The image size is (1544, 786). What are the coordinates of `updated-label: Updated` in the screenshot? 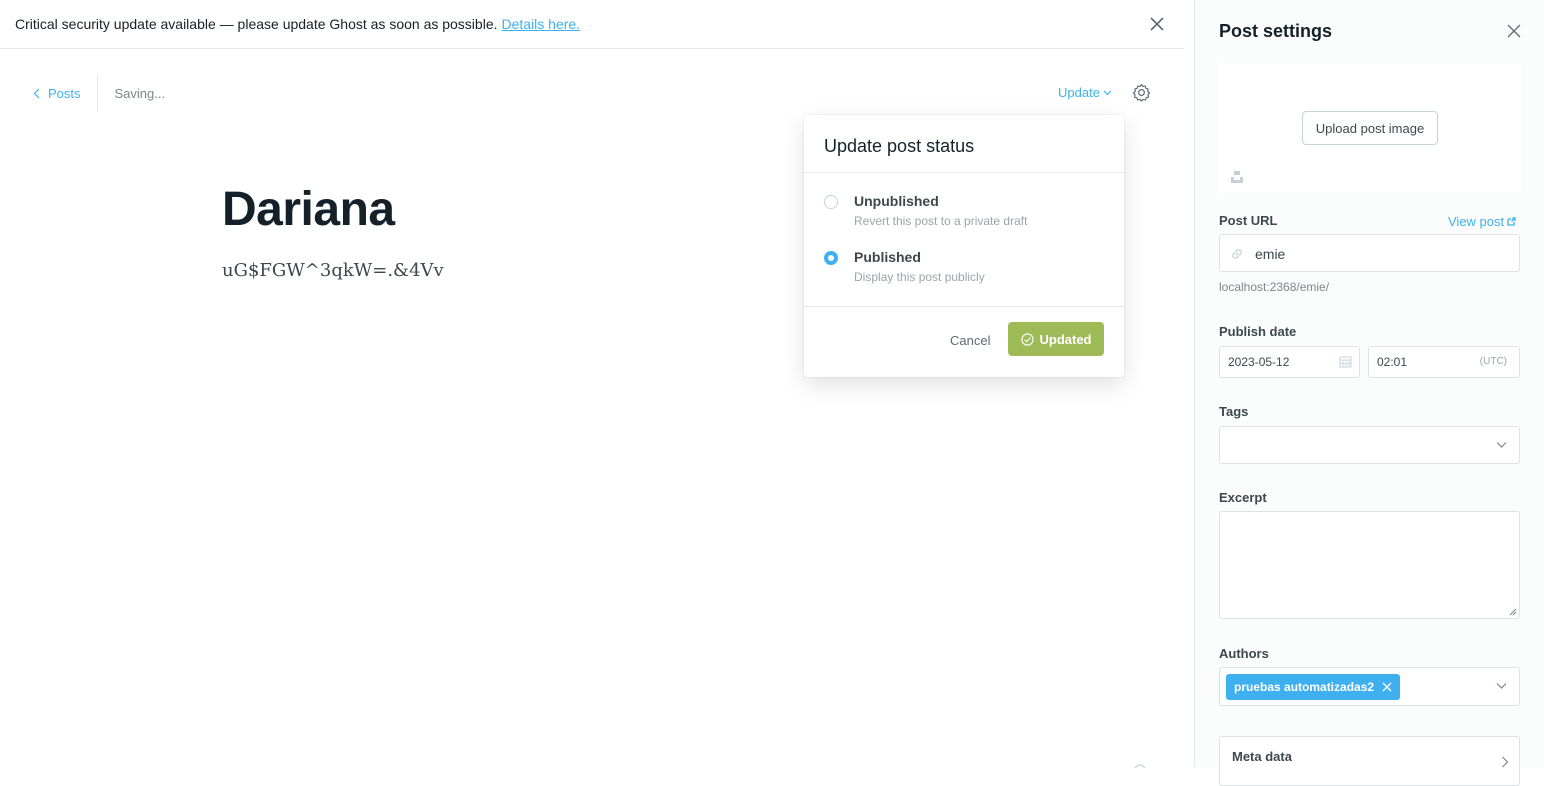 It's located at (1065, 339).